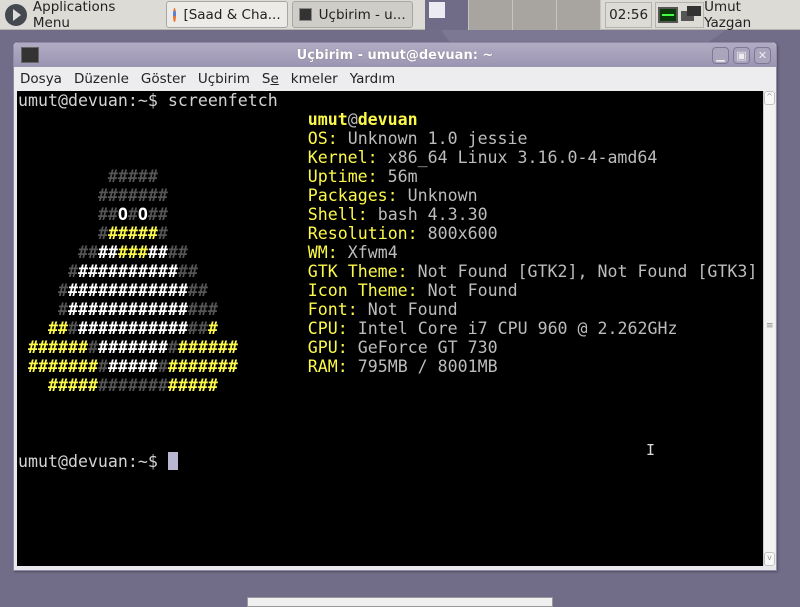 This screenshot has height=607, width=800. I want to click on logo-row: #####, so click(88, 176).